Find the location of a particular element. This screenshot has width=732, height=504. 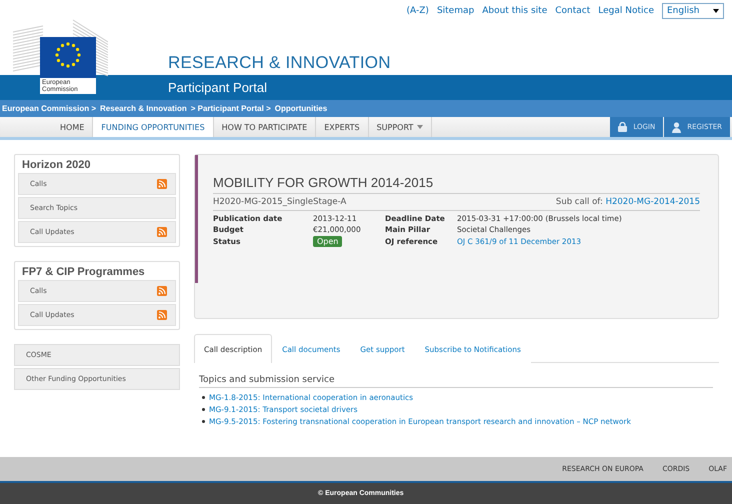

lock-icon is located at coordinates (623, 127).